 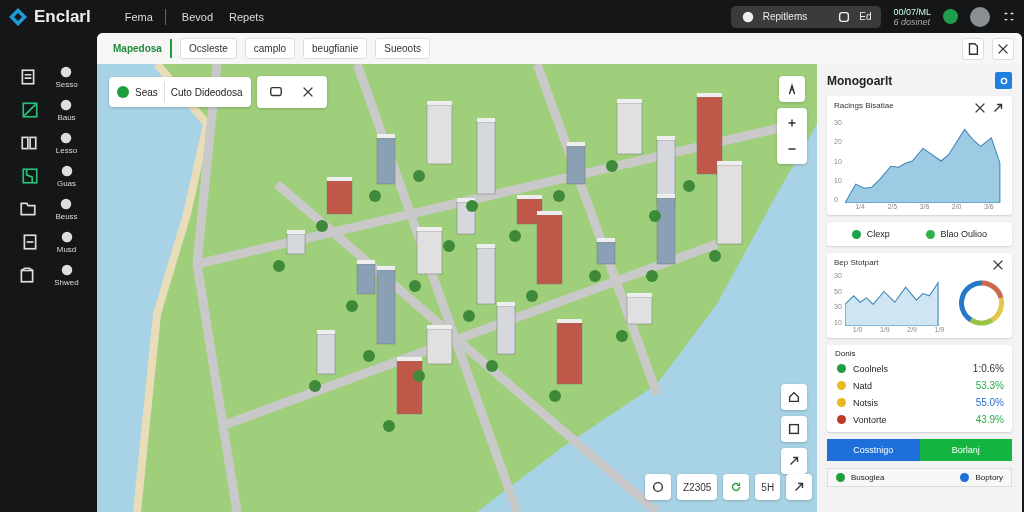 I want to click on sidebar-item: Baus, so click(x=66, y=110).